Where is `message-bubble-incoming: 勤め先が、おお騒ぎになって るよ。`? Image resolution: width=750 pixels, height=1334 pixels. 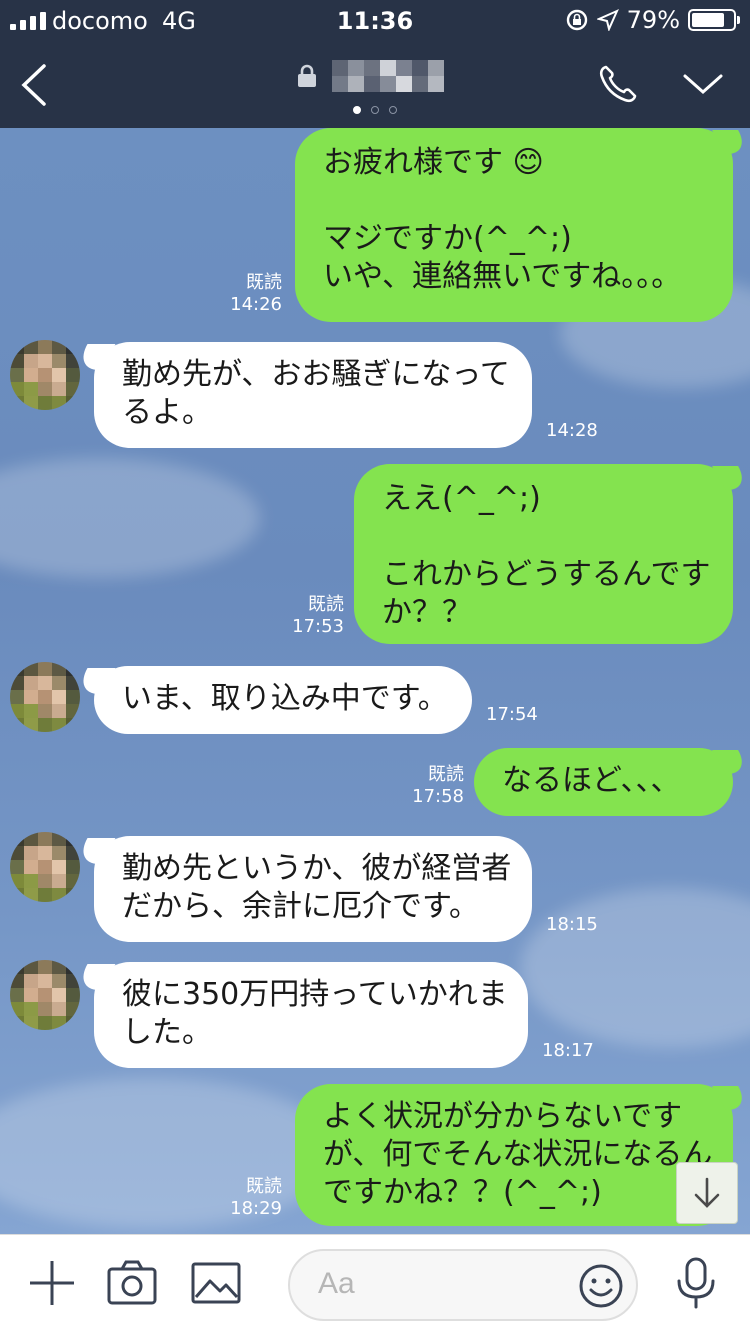 message-bubble-incoming: 勤め先が、おお騒ぎになって るよ。 is located at coordinates (313, 395).